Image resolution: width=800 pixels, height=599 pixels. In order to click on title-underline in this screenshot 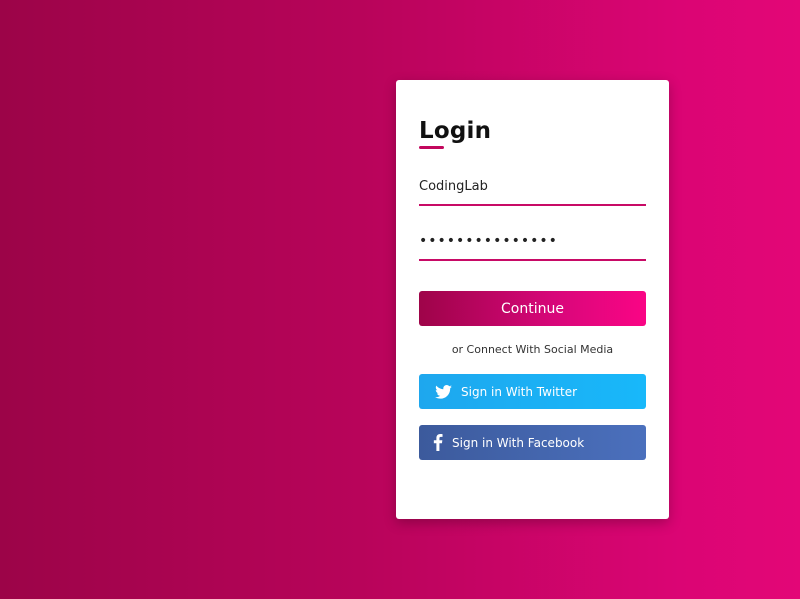, I will do `click(431, 147)`.